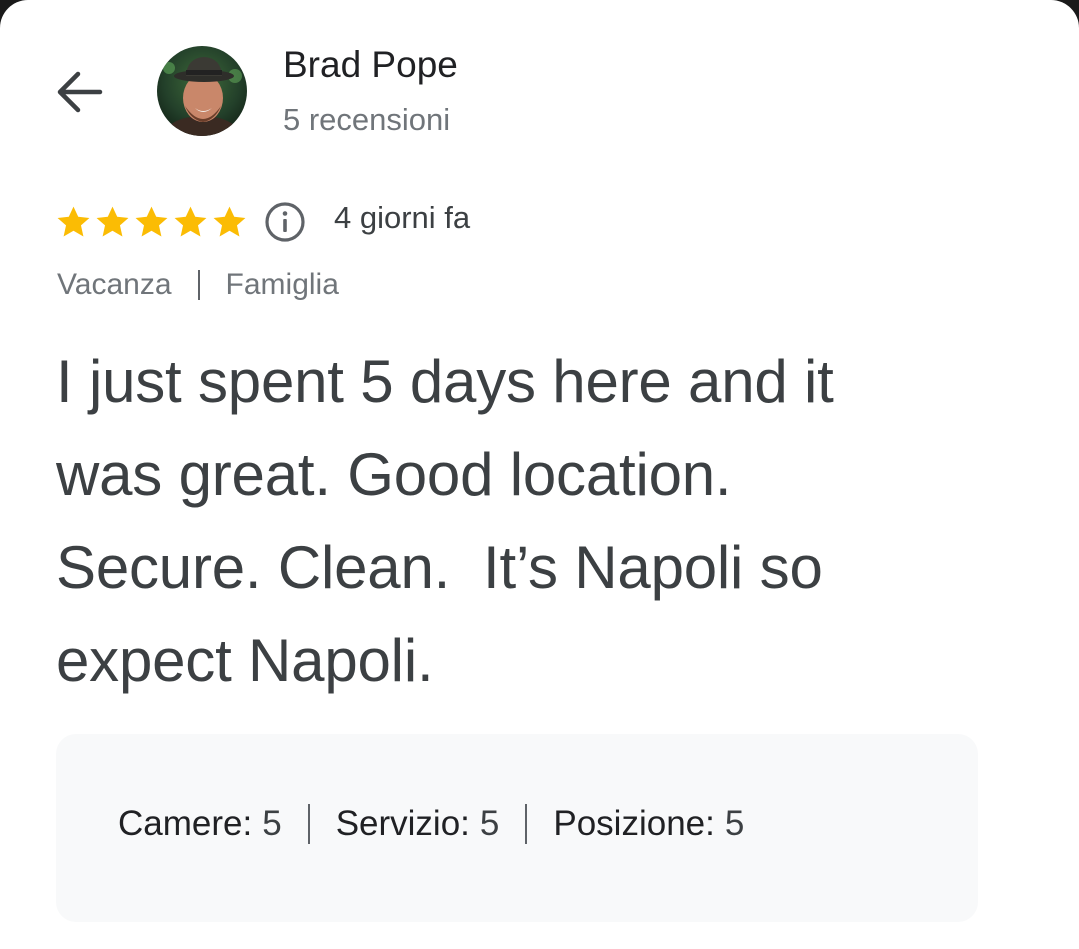 This screenshot has width=1079, height=949. Describe the element at coordinates (370, 65) in the screenshot. I see `author-name: Brad Pope` at that location.